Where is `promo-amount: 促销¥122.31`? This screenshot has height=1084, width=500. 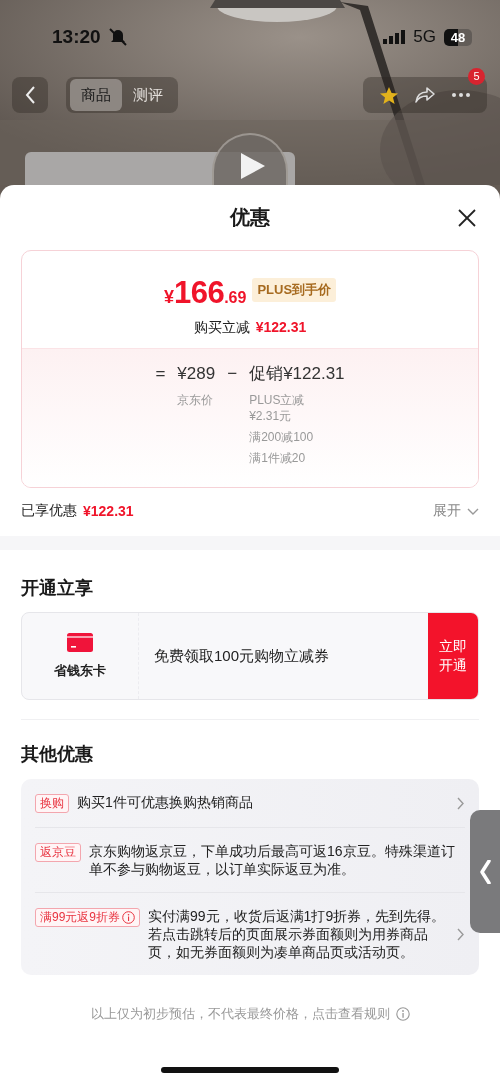
promo-amount: 促销¥122.31 is located at coordinates (297, 374).